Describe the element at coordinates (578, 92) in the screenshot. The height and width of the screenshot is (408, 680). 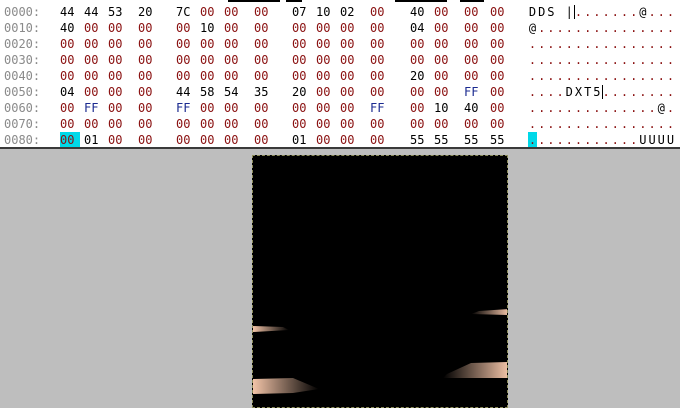
I see `ascii-char: X` at that location.